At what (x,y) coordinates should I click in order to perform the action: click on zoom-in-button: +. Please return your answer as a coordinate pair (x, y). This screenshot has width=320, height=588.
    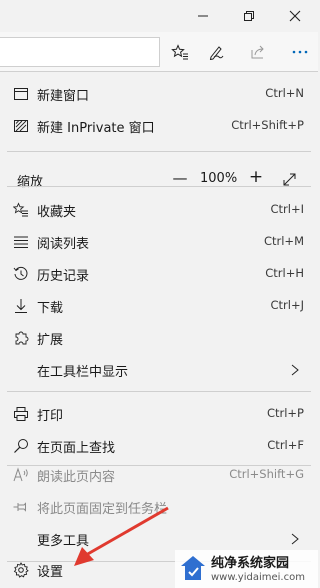
    Looking at the image, I should click on (256, 177).